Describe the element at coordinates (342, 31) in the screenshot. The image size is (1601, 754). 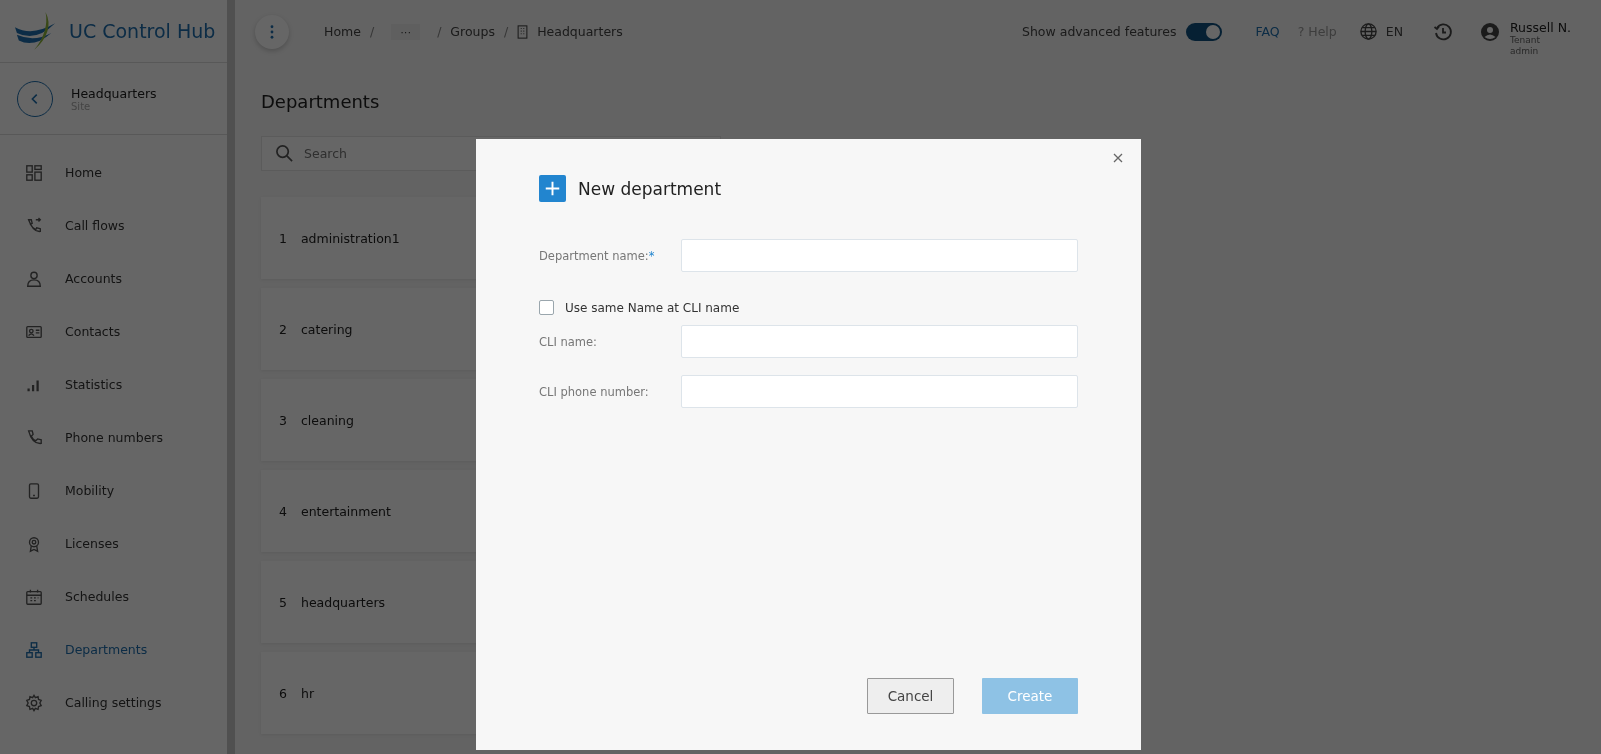
I see `breadcrumb-link: Home` at that location.